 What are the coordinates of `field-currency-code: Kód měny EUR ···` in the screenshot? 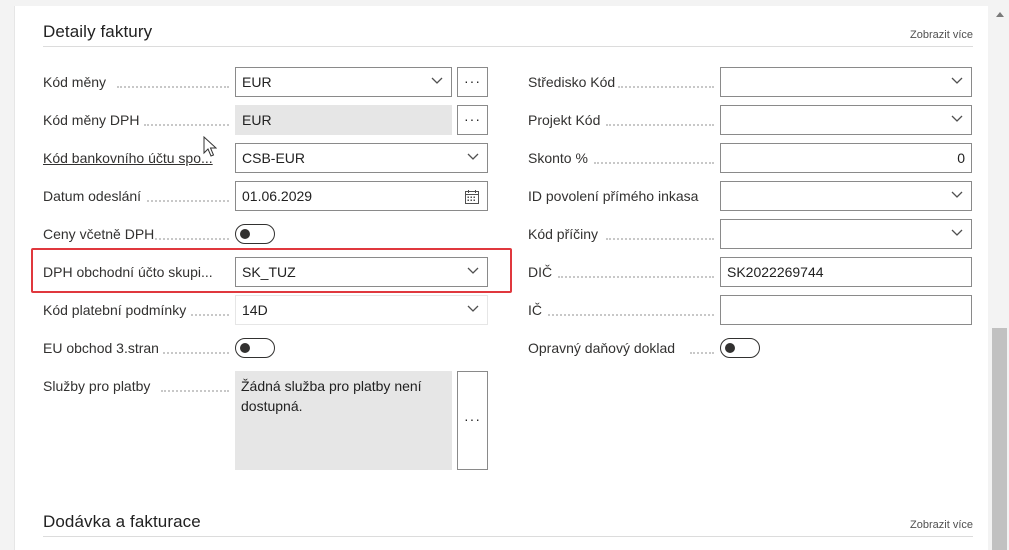 It's located at (266, 82).